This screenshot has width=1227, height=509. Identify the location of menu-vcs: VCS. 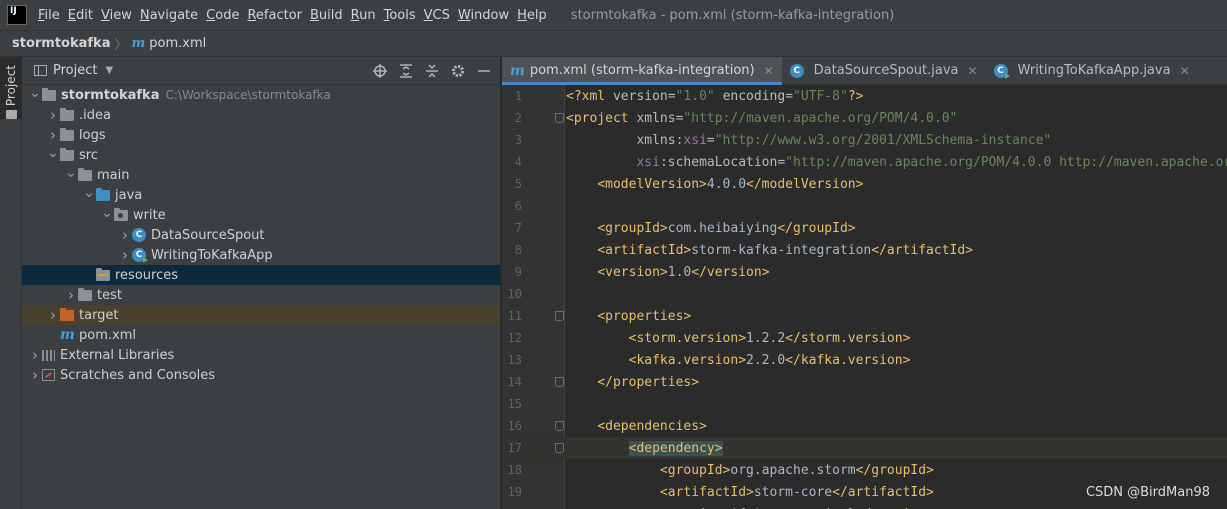
(437, 15).